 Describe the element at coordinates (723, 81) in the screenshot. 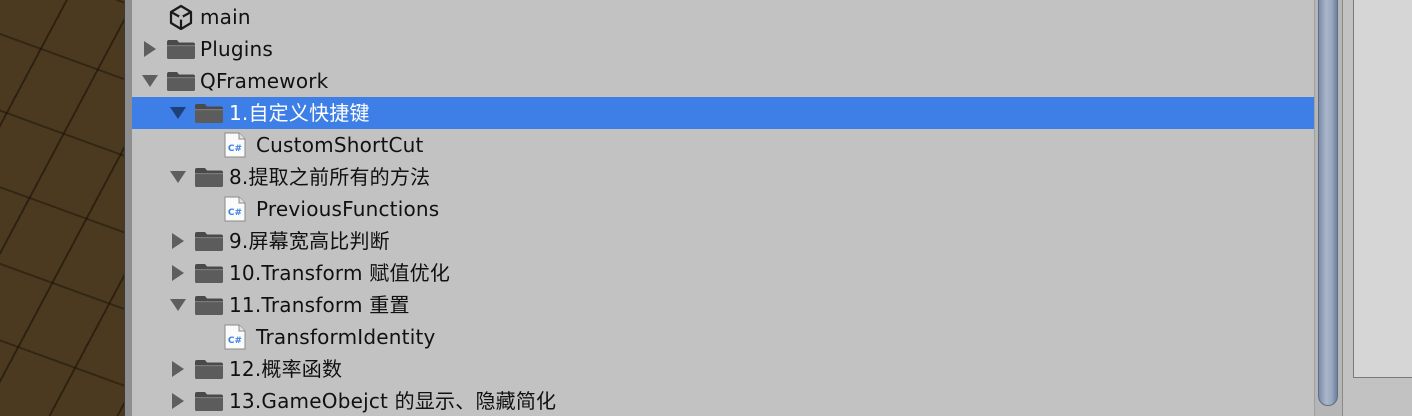

I see `tree-row-folder: QFramework` at that location.